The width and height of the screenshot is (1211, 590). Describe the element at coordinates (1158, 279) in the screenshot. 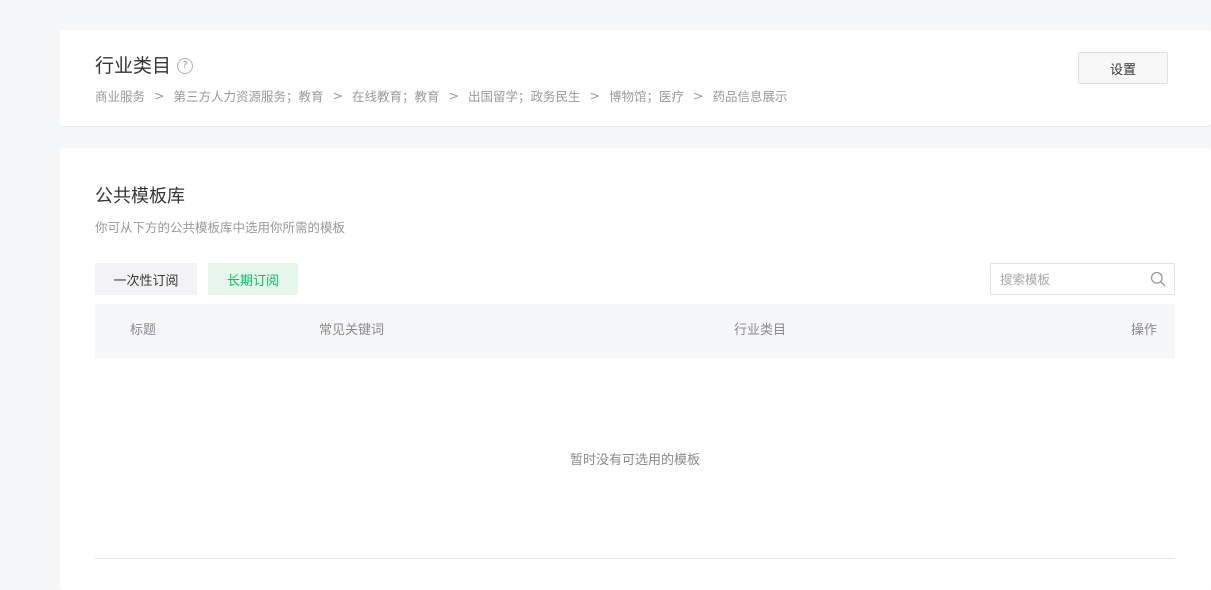

I see `search-icon` at that location.